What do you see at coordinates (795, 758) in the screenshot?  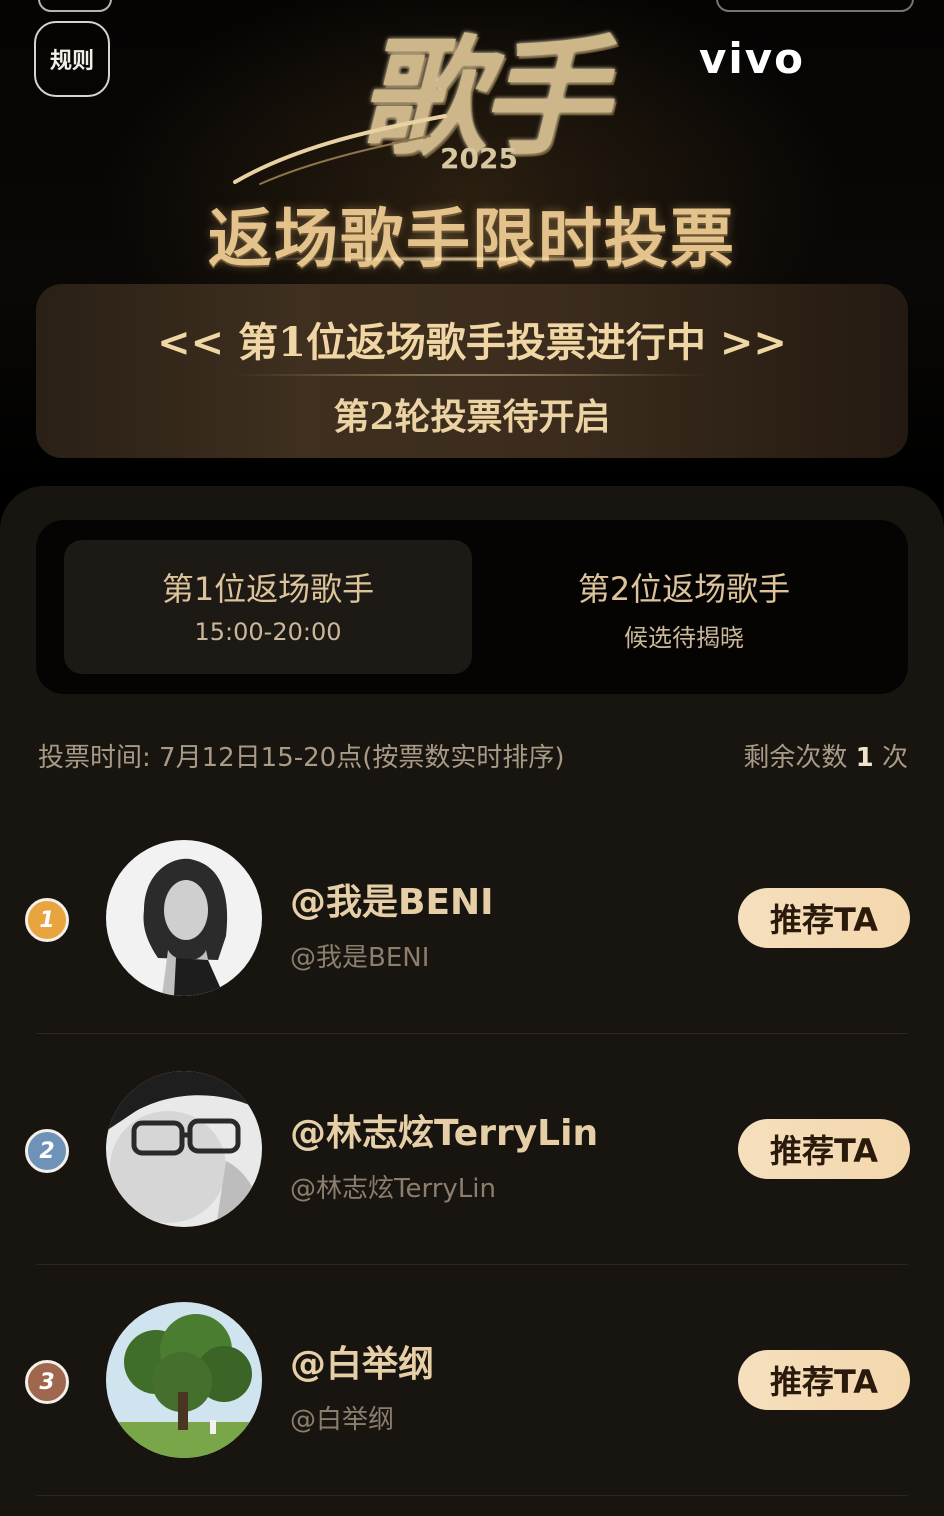 I see `remaining-votes-prefix: 剩余次数` at bounding box center [795, 758].